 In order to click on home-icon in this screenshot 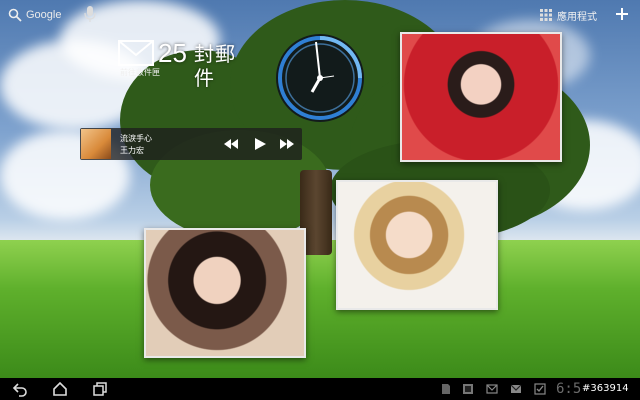, I will do `click(60, 389)`.